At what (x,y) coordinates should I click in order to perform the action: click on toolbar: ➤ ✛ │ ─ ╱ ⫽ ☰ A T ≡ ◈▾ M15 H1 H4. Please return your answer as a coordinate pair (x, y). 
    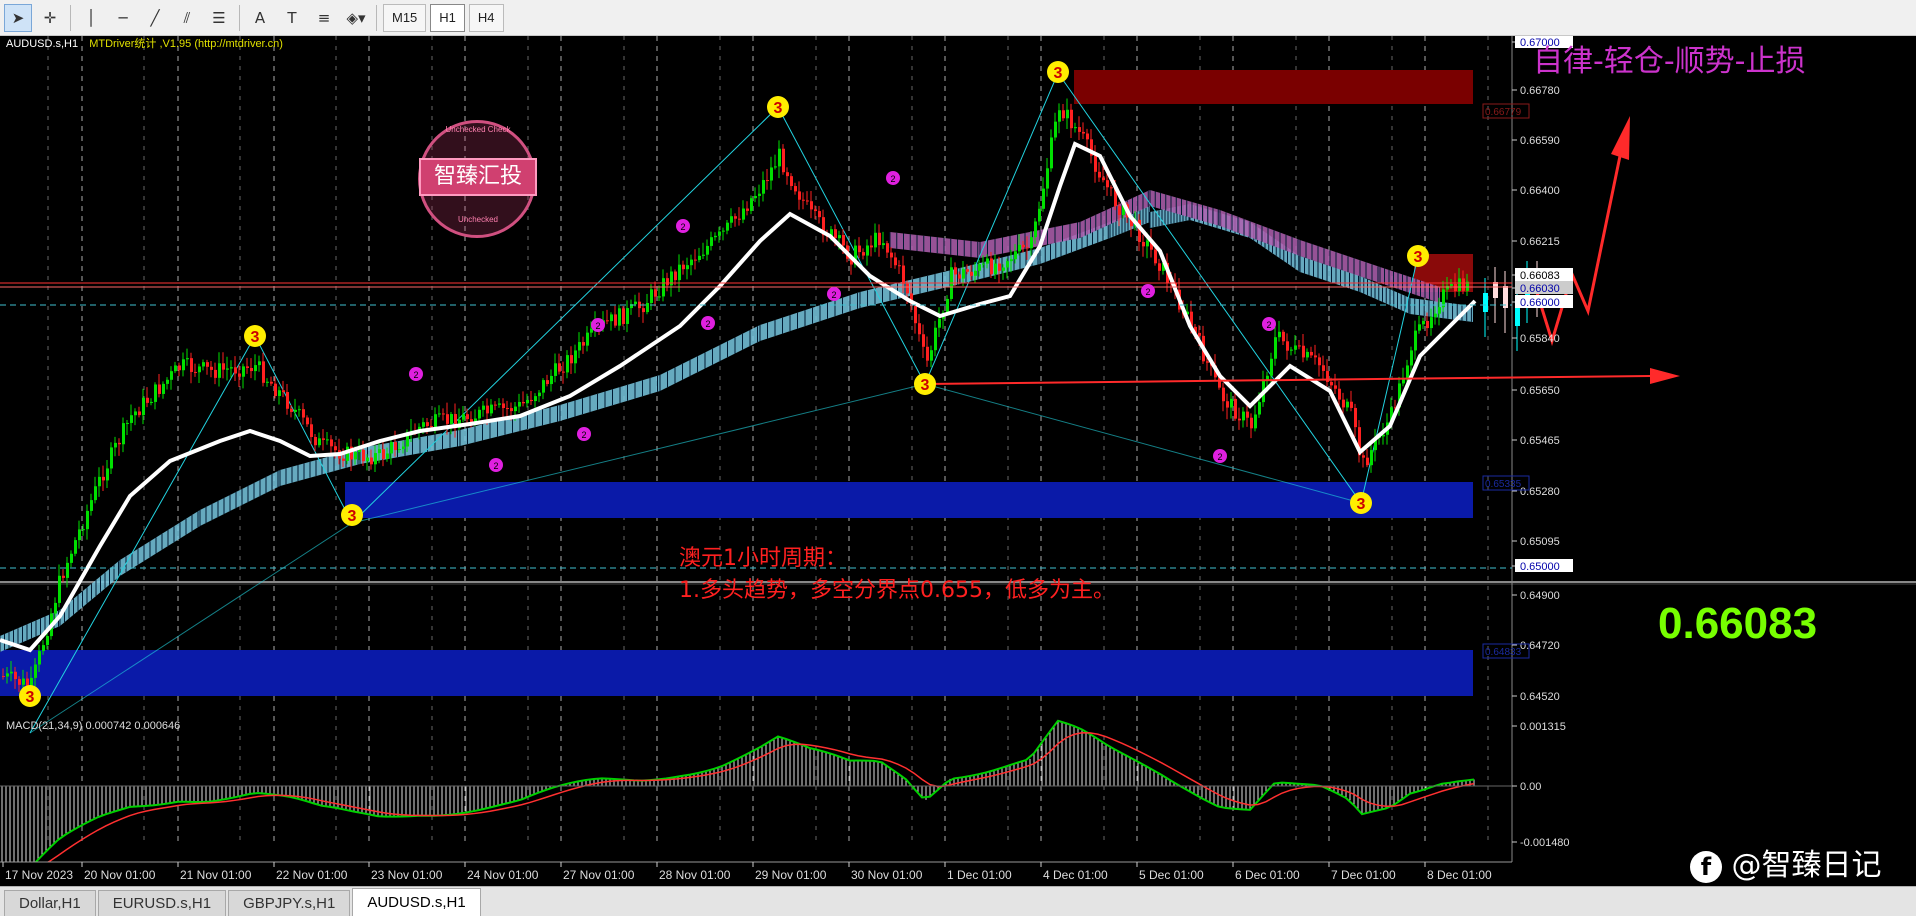
    Looking at the image, I should click on (958, 18).